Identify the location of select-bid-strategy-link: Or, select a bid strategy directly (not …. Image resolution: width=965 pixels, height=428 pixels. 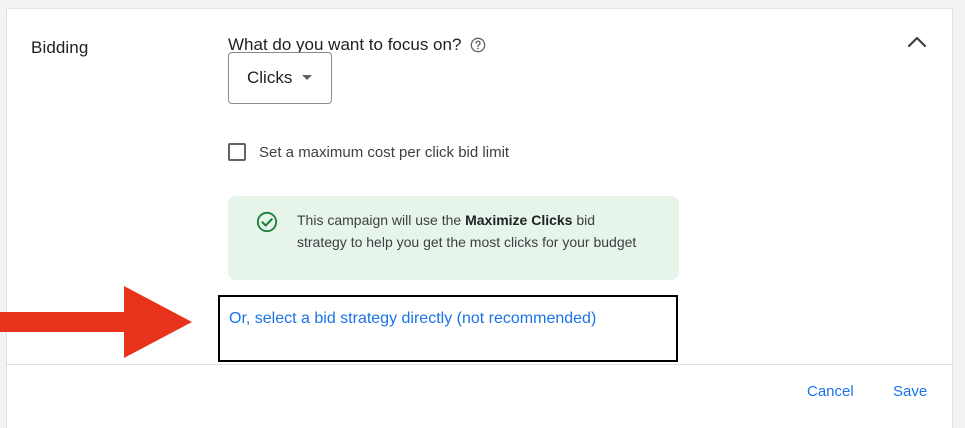
(412, 319).